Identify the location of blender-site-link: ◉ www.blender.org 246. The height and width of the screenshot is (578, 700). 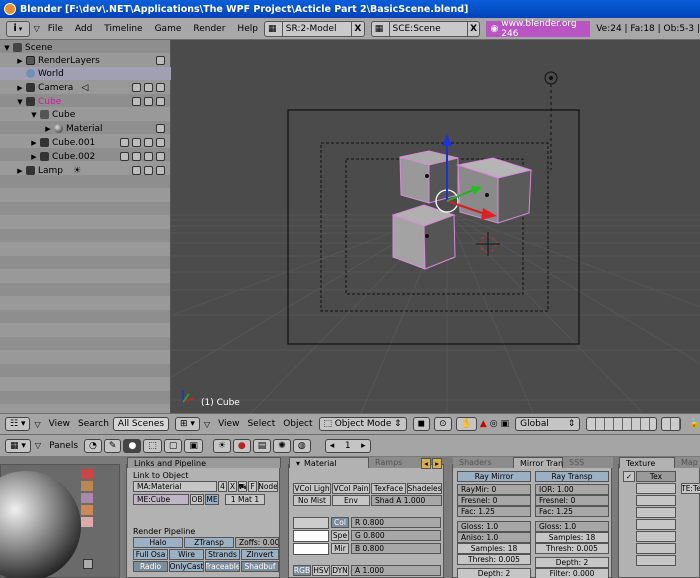
(538, 29).